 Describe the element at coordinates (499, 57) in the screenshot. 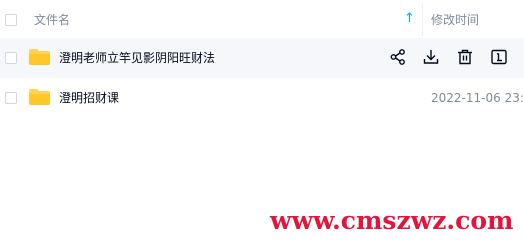

I see `more-icon` at that location.